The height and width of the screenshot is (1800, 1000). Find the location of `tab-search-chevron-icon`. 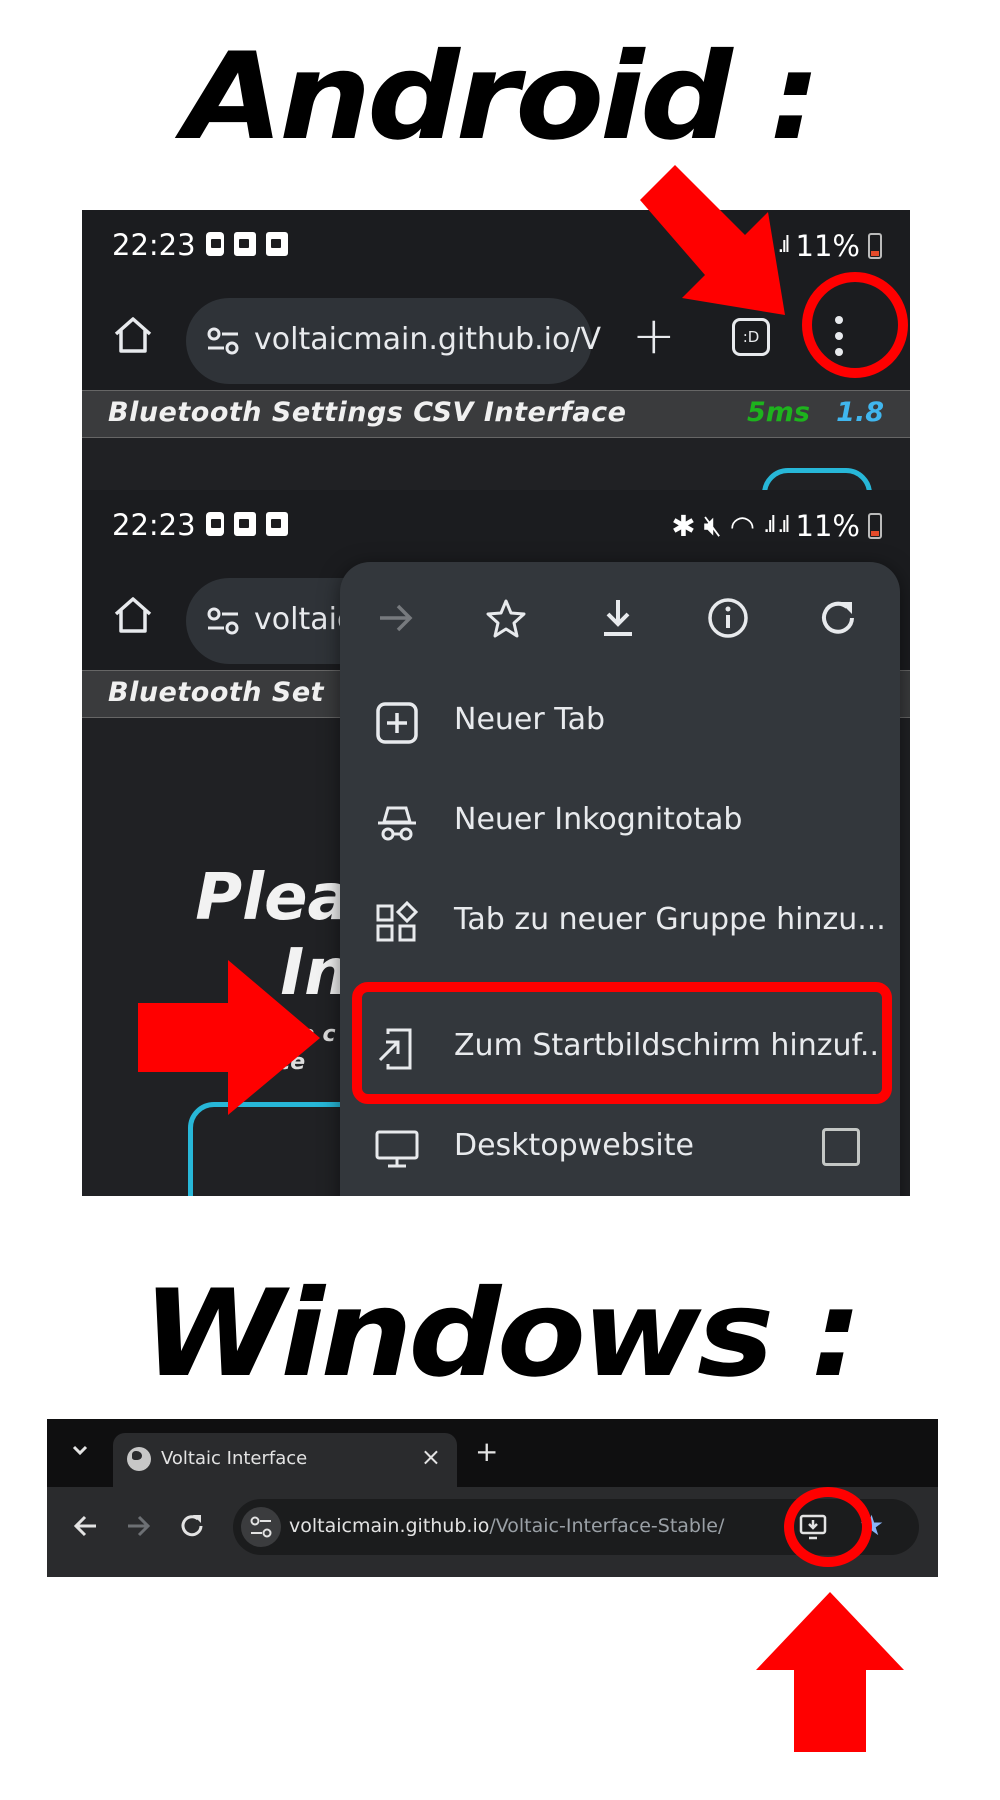

tab-search-chevron-icon is located at coordinates (80, 1450).